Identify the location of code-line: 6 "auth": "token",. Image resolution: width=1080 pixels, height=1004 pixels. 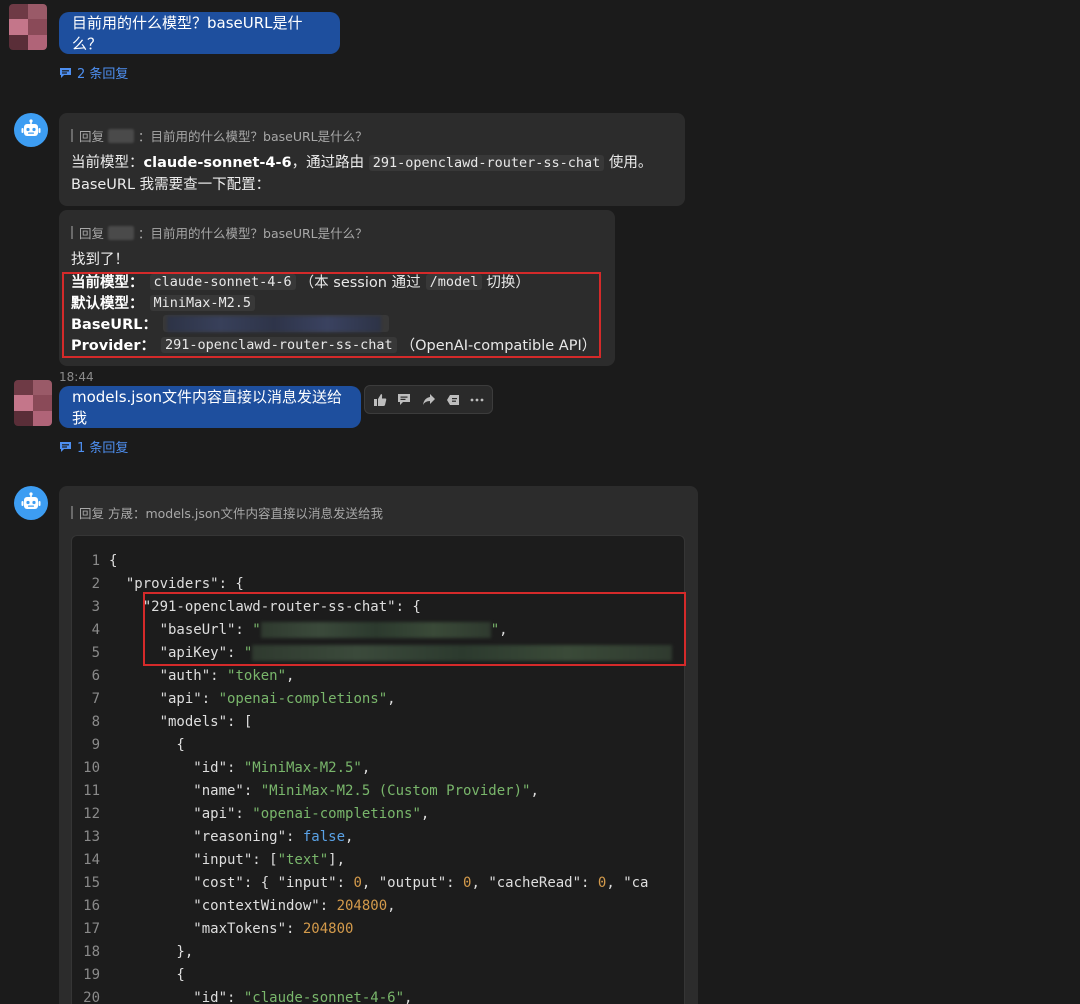
(183, 676).